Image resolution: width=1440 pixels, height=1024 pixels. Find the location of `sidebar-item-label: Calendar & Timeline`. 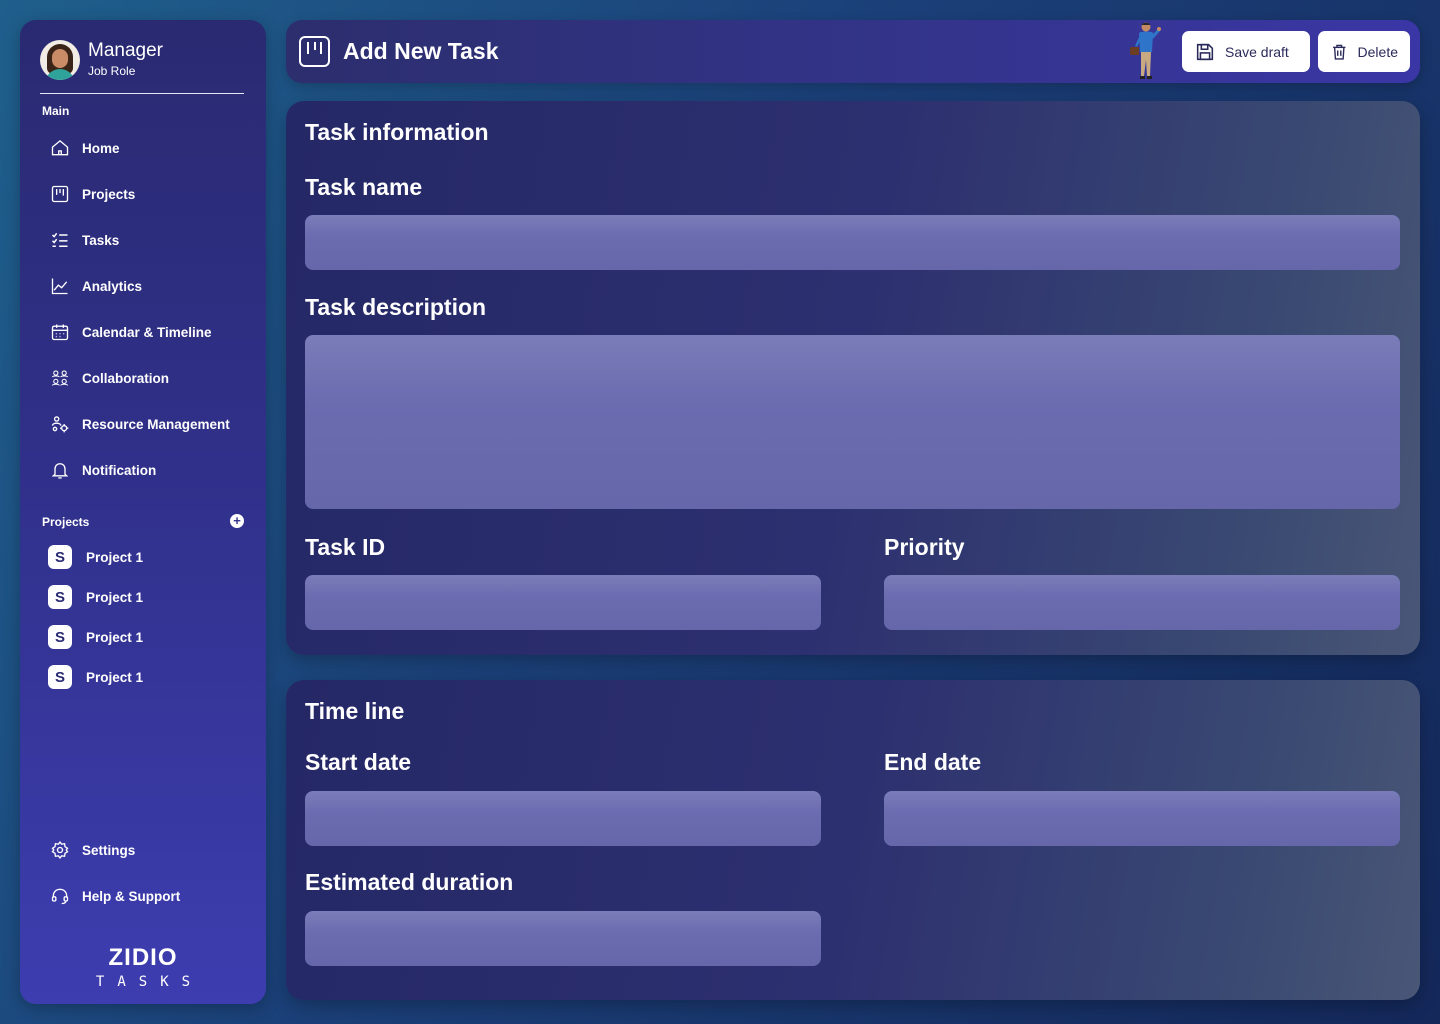

sidebar-item-label: Calendar & Timeline is located at coordinates (147, 332).